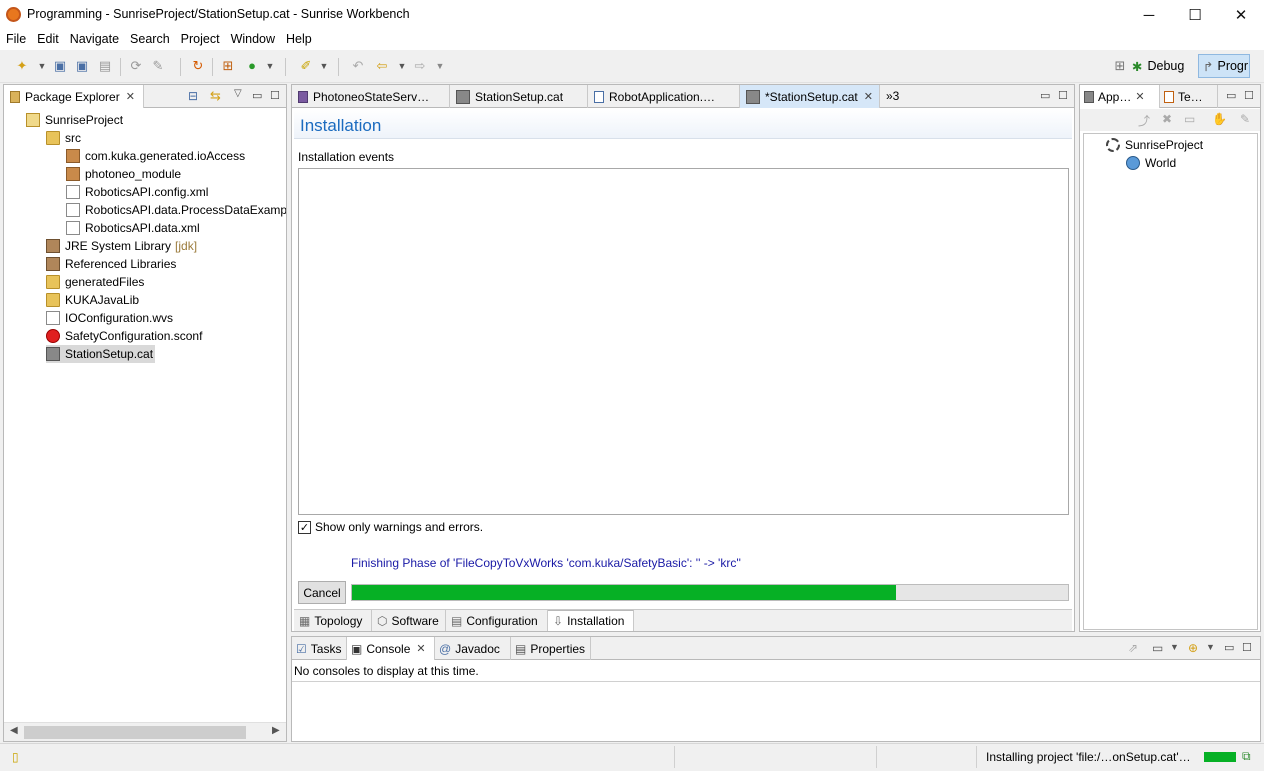 The width and height of the screenshot is (1264, 771). I want to click on perspective-programming: ↱ Progr, so click(1224, 66).